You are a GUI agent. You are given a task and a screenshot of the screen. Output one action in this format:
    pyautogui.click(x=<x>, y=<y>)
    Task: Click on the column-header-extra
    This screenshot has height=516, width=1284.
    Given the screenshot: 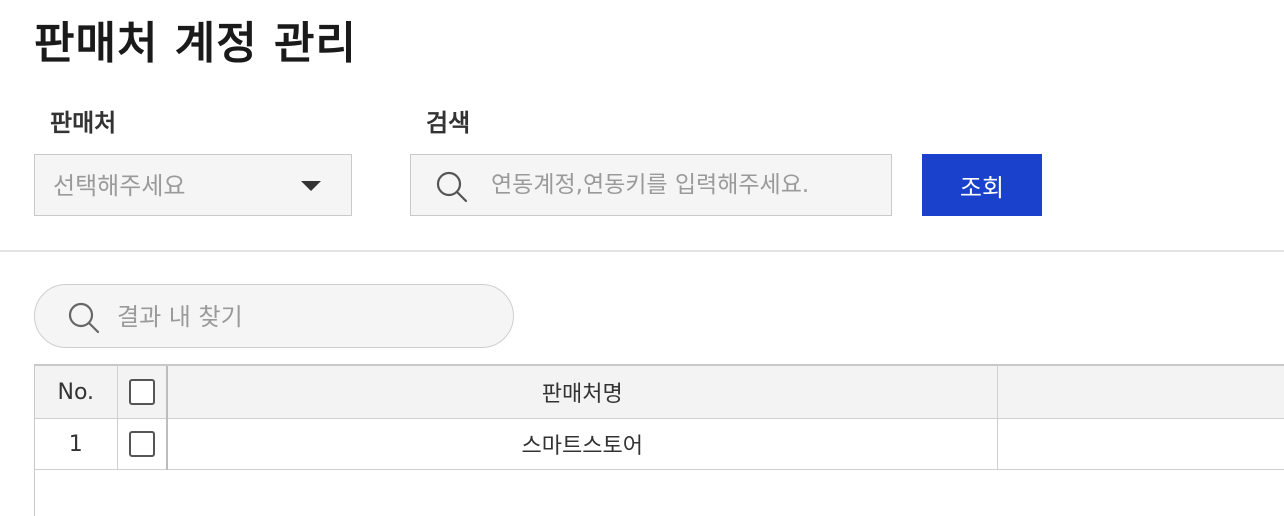 What is the action you would take?
    pyautogui.click(x=1140, y=392)
    